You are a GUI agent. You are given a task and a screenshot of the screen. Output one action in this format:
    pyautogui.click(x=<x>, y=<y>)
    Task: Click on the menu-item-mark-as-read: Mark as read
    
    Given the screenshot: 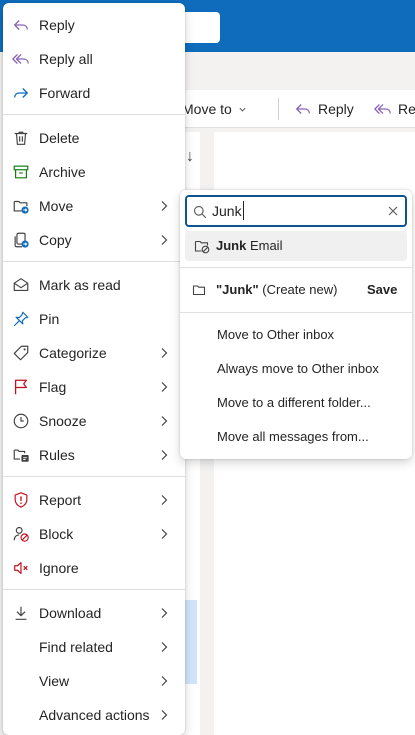 What is the action you would take?
    pyautogui.click(x=94, y=285)
    